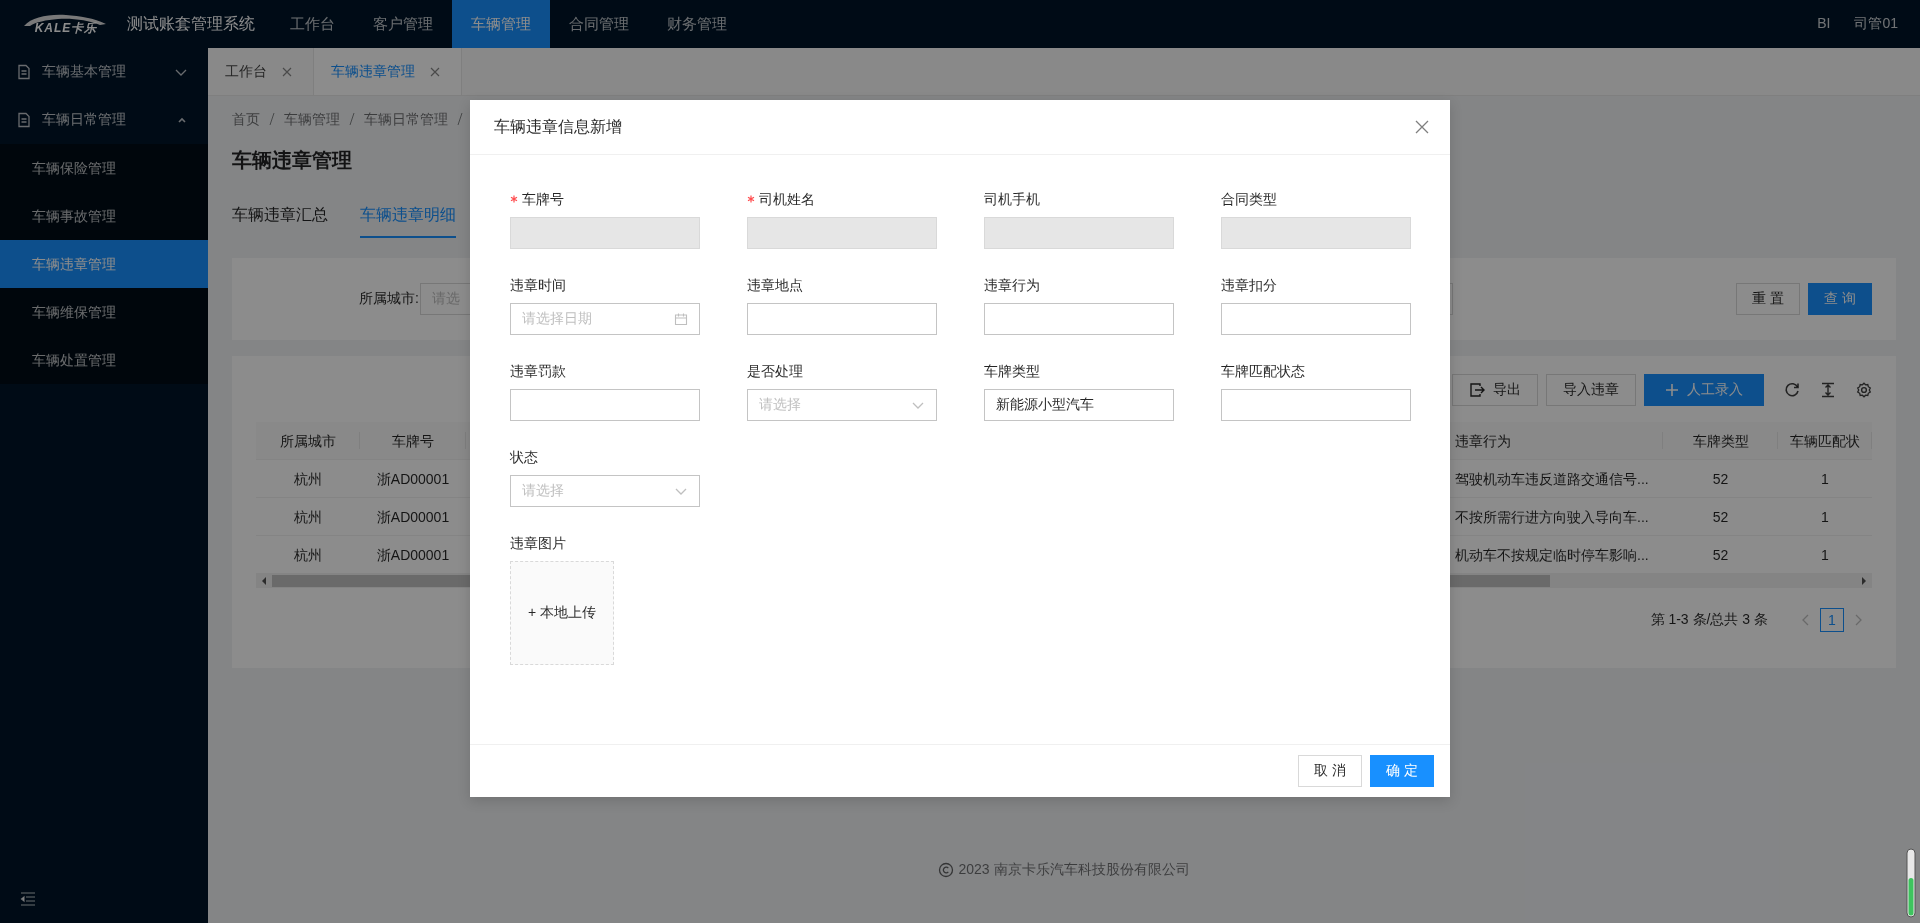 The height and width of the screenshot is (923, 1920). I want to click on field-label: 合同类型, so click(1249, 199).